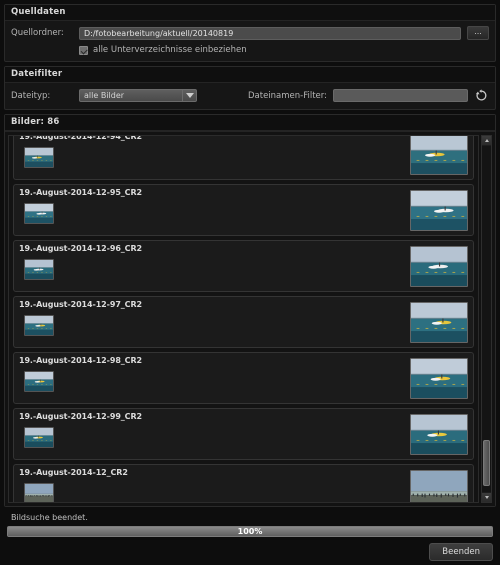 The height and width of the screenshot is (565, 500). Describe the element at coordinates (104, 95) in the screenshot. I see `filetype-selected-value: alle Bilder` at that location.